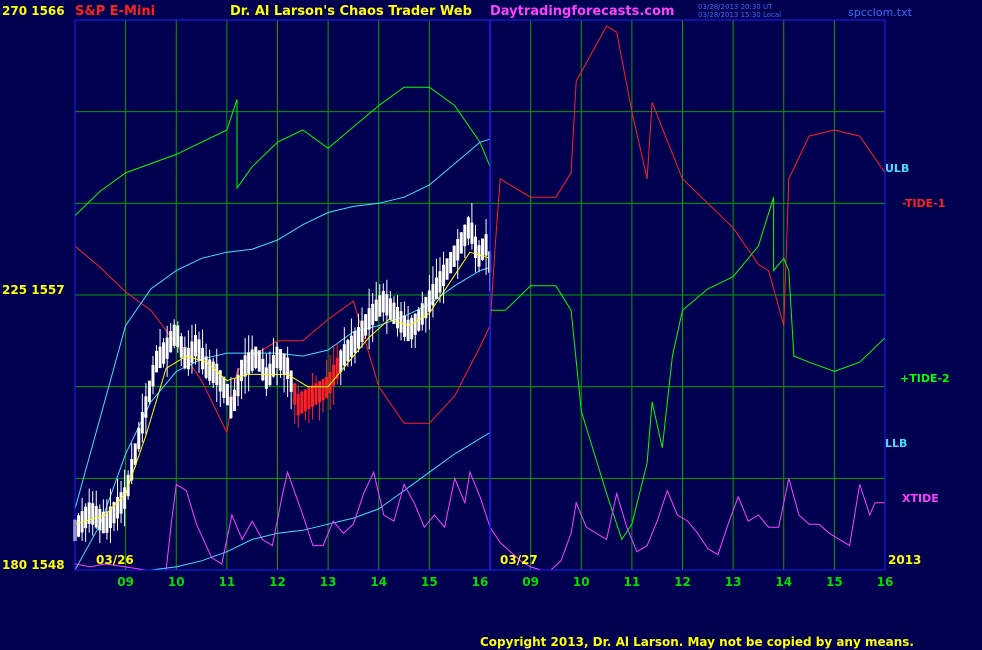  What do you see at coordinates (682, 582) in the screenshot?
I see `x-tick-label: 12` at bounding box center [682, 582].